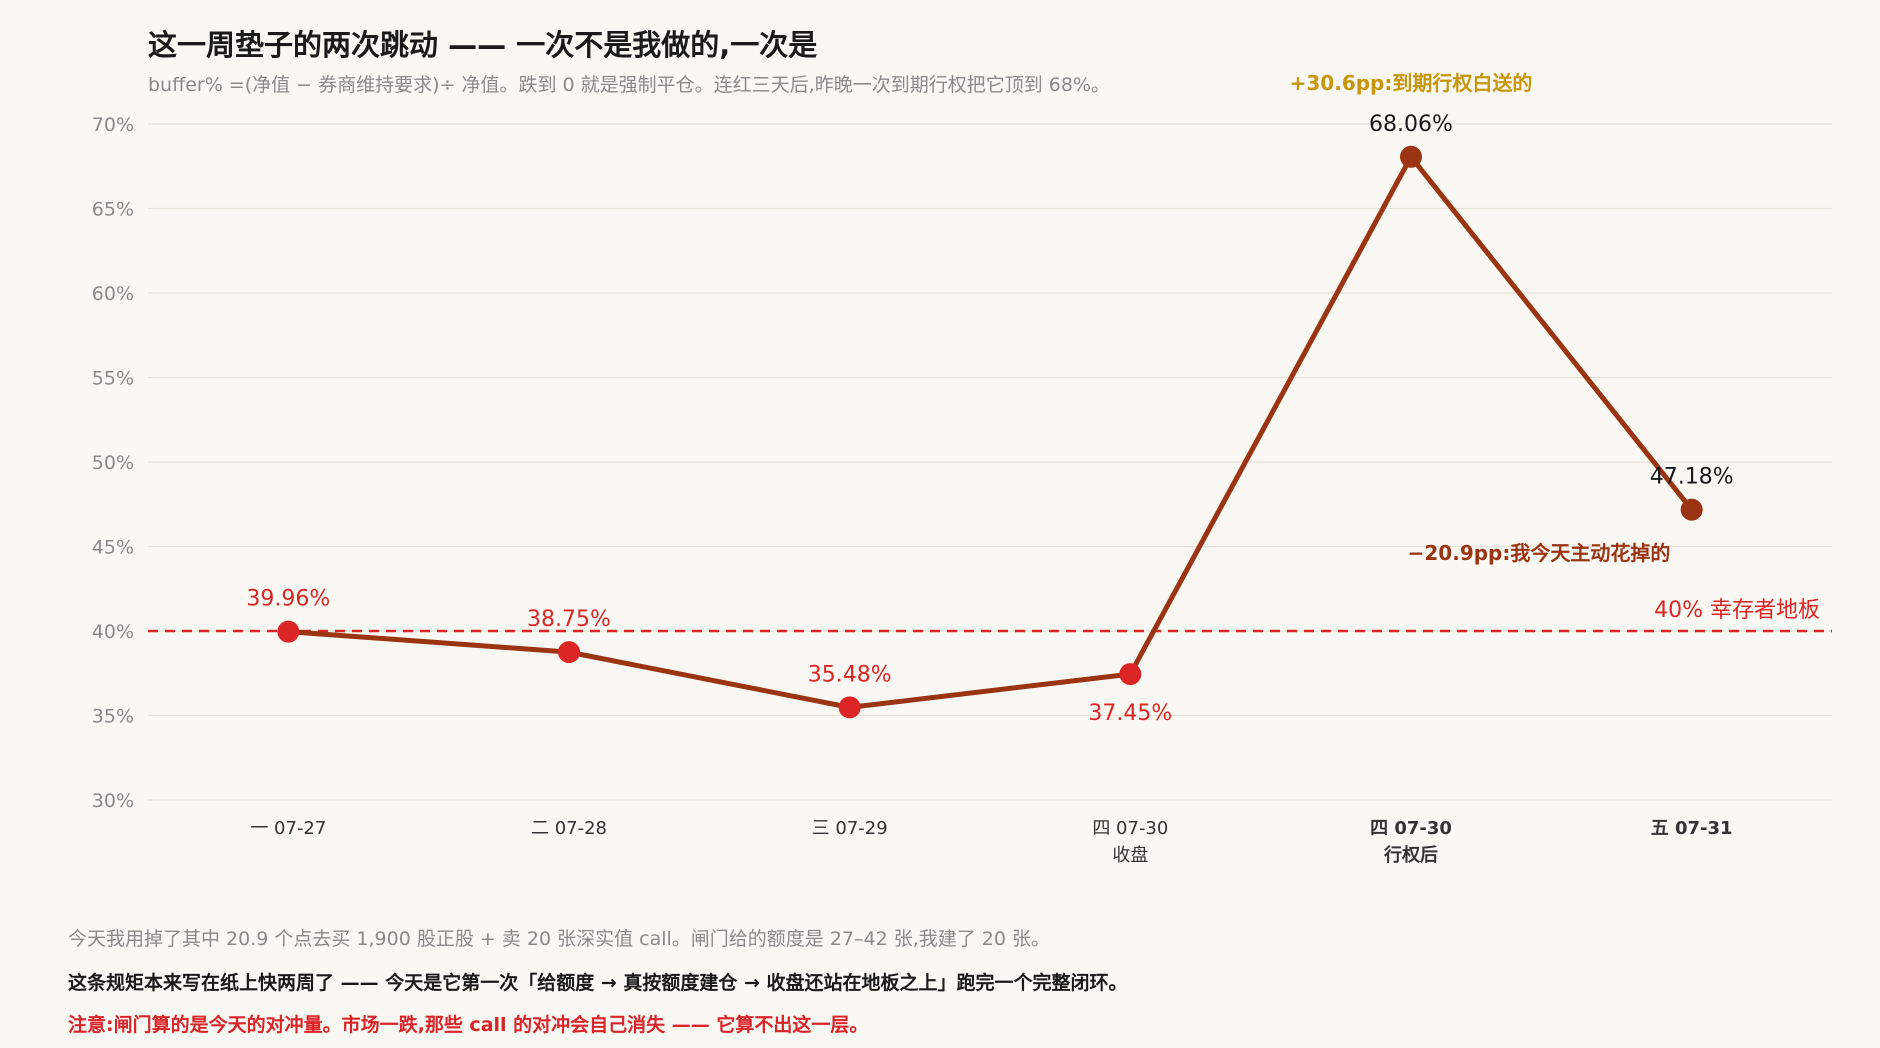 The height and width of the screenshot is (1048, 1880). I want to click on y-tick-label: 40%, so click(113, 632).